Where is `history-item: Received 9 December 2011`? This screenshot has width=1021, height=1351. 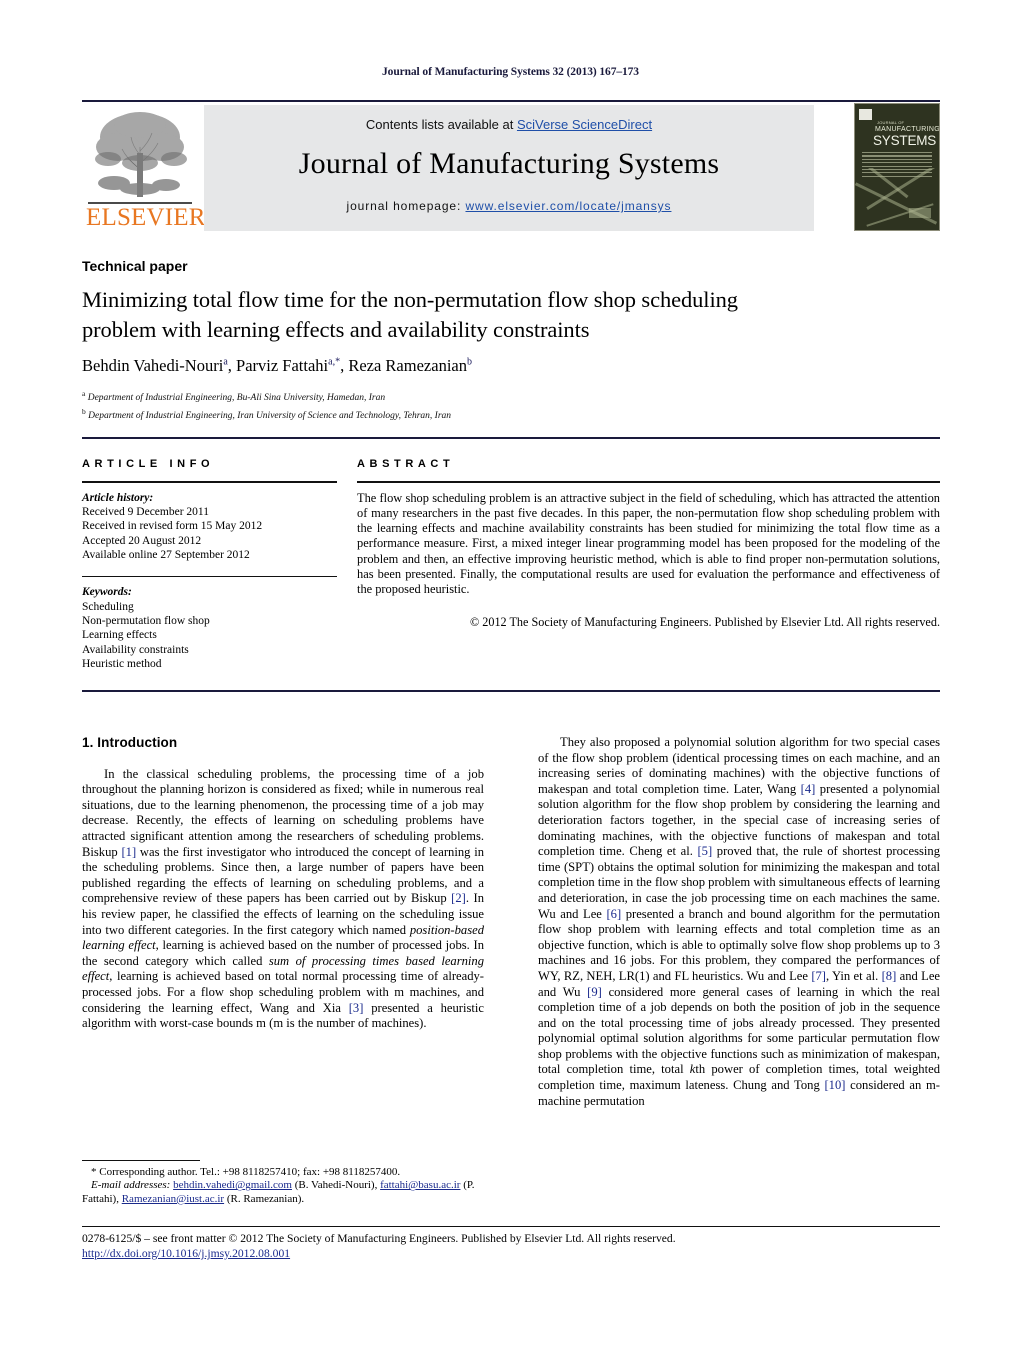
history-item: Received 9 December 2011 is located at coordinates (145, 512).